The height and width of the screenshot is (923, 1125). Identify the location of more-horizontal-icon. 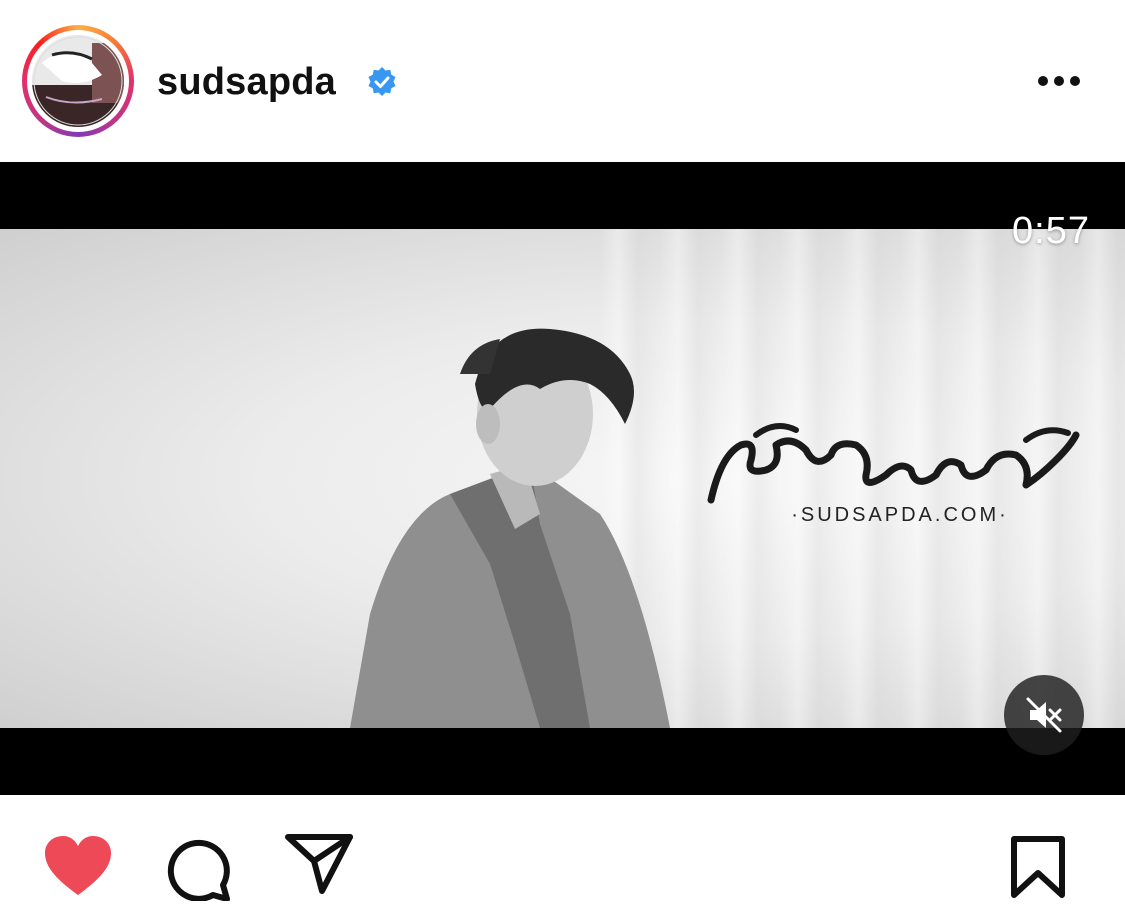
(1059, 81).